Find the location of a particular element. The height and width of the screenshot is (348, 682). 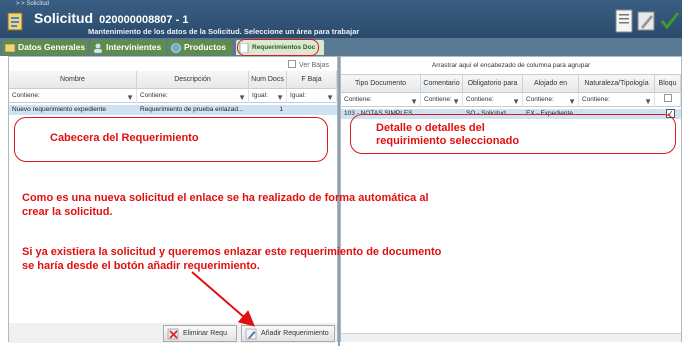

tab-label: Productos is located at coordinates (205, 47).